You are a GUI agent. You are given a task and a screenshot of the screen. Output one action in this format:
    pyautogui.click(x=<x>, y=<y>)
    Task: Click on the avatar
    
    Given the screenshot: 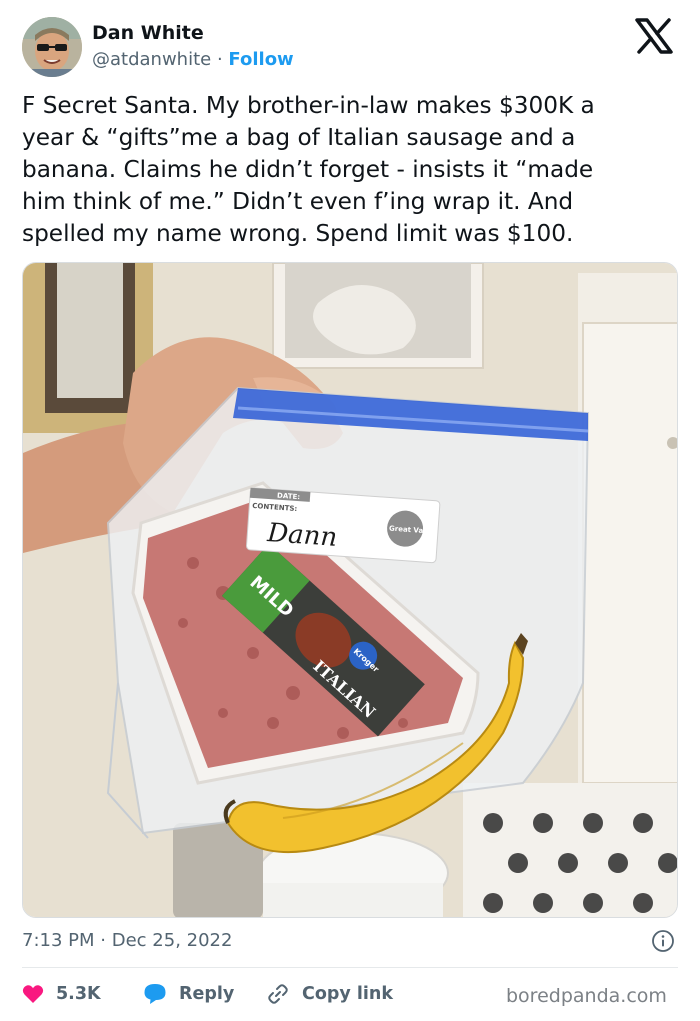 What is the action you would take?
    pyautogui.click(x=52, y=47)
    